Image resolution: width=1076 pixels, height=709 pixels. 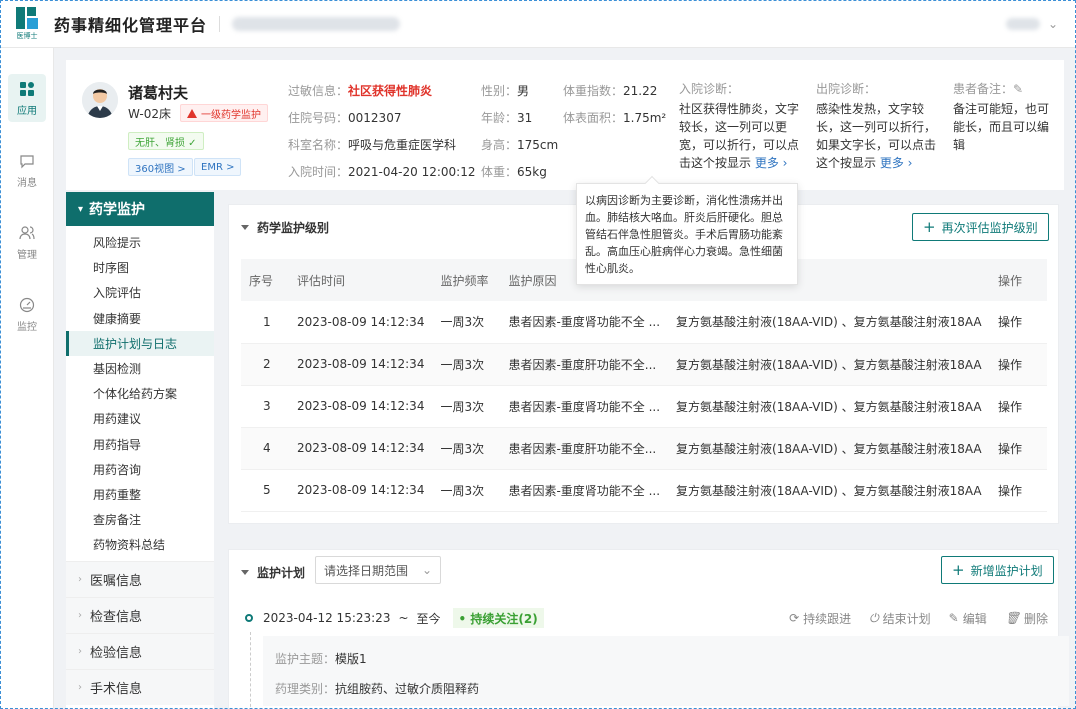 I want to click on column-header: 监护频率, so click(x=466, y=280).